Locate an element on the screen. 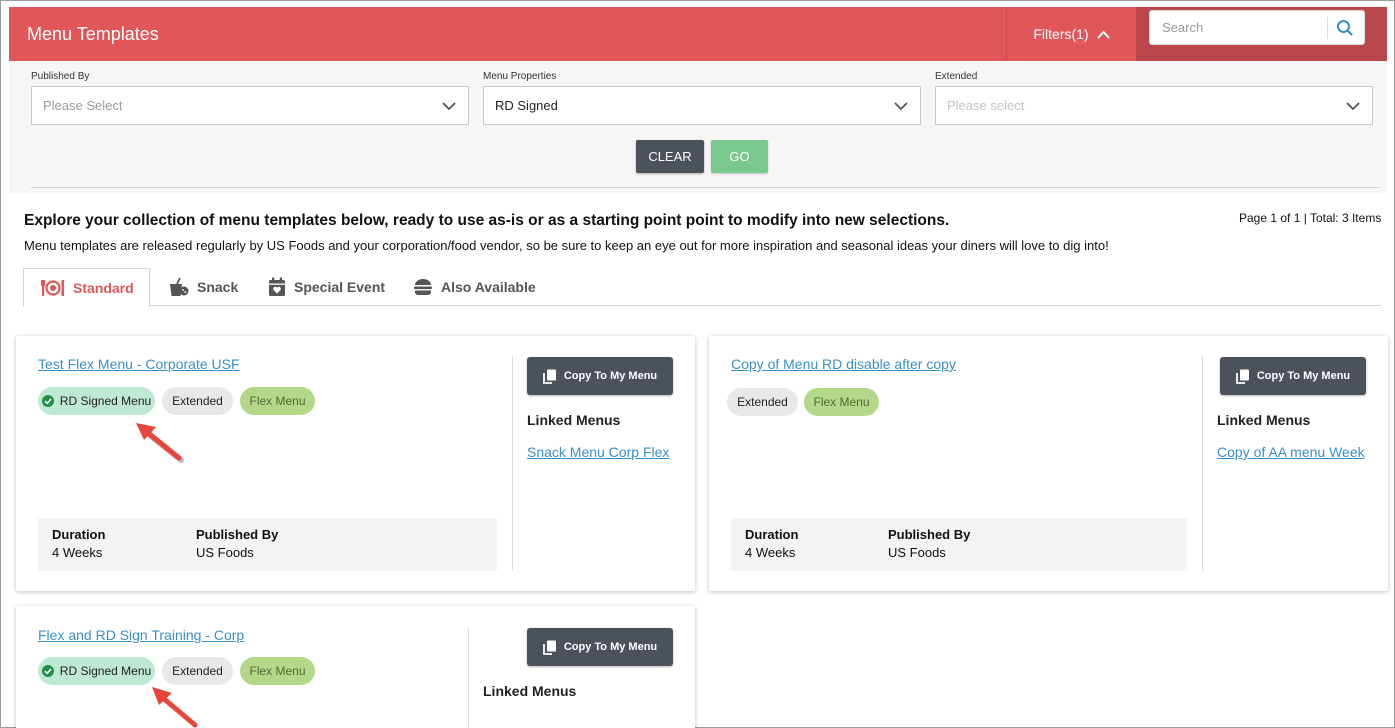 This screenshot has width=1395, height=728. extended-select: Please select is located at coordinates (1154, 105).